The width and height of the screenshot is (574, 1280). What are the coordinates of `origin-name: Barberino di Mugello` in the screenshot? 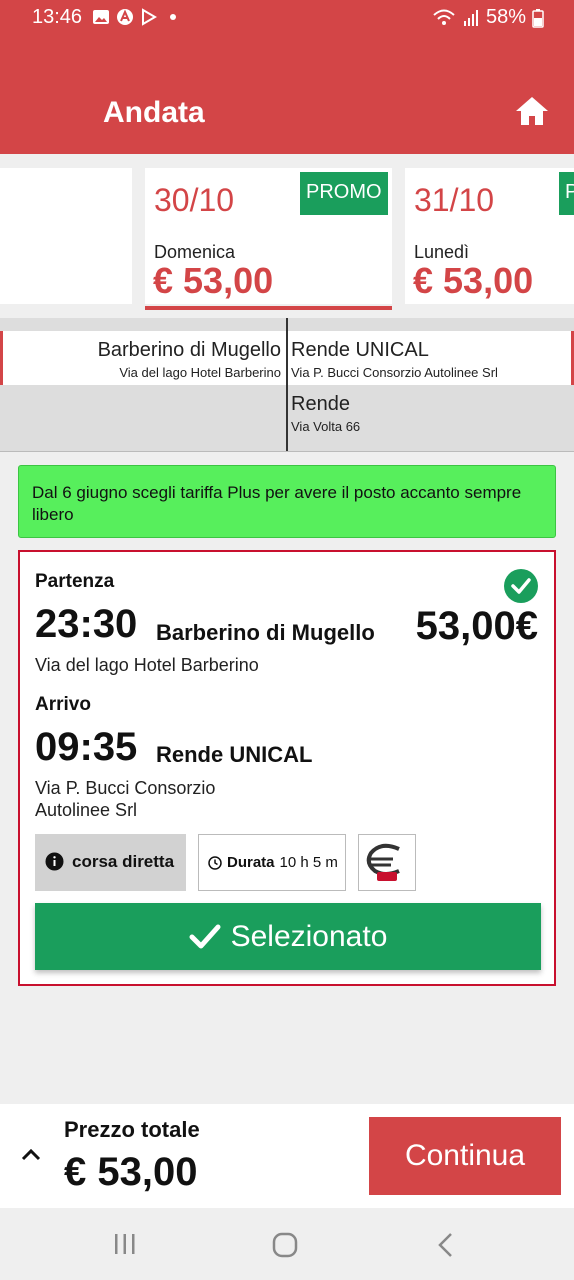 It's located at (189, 350).